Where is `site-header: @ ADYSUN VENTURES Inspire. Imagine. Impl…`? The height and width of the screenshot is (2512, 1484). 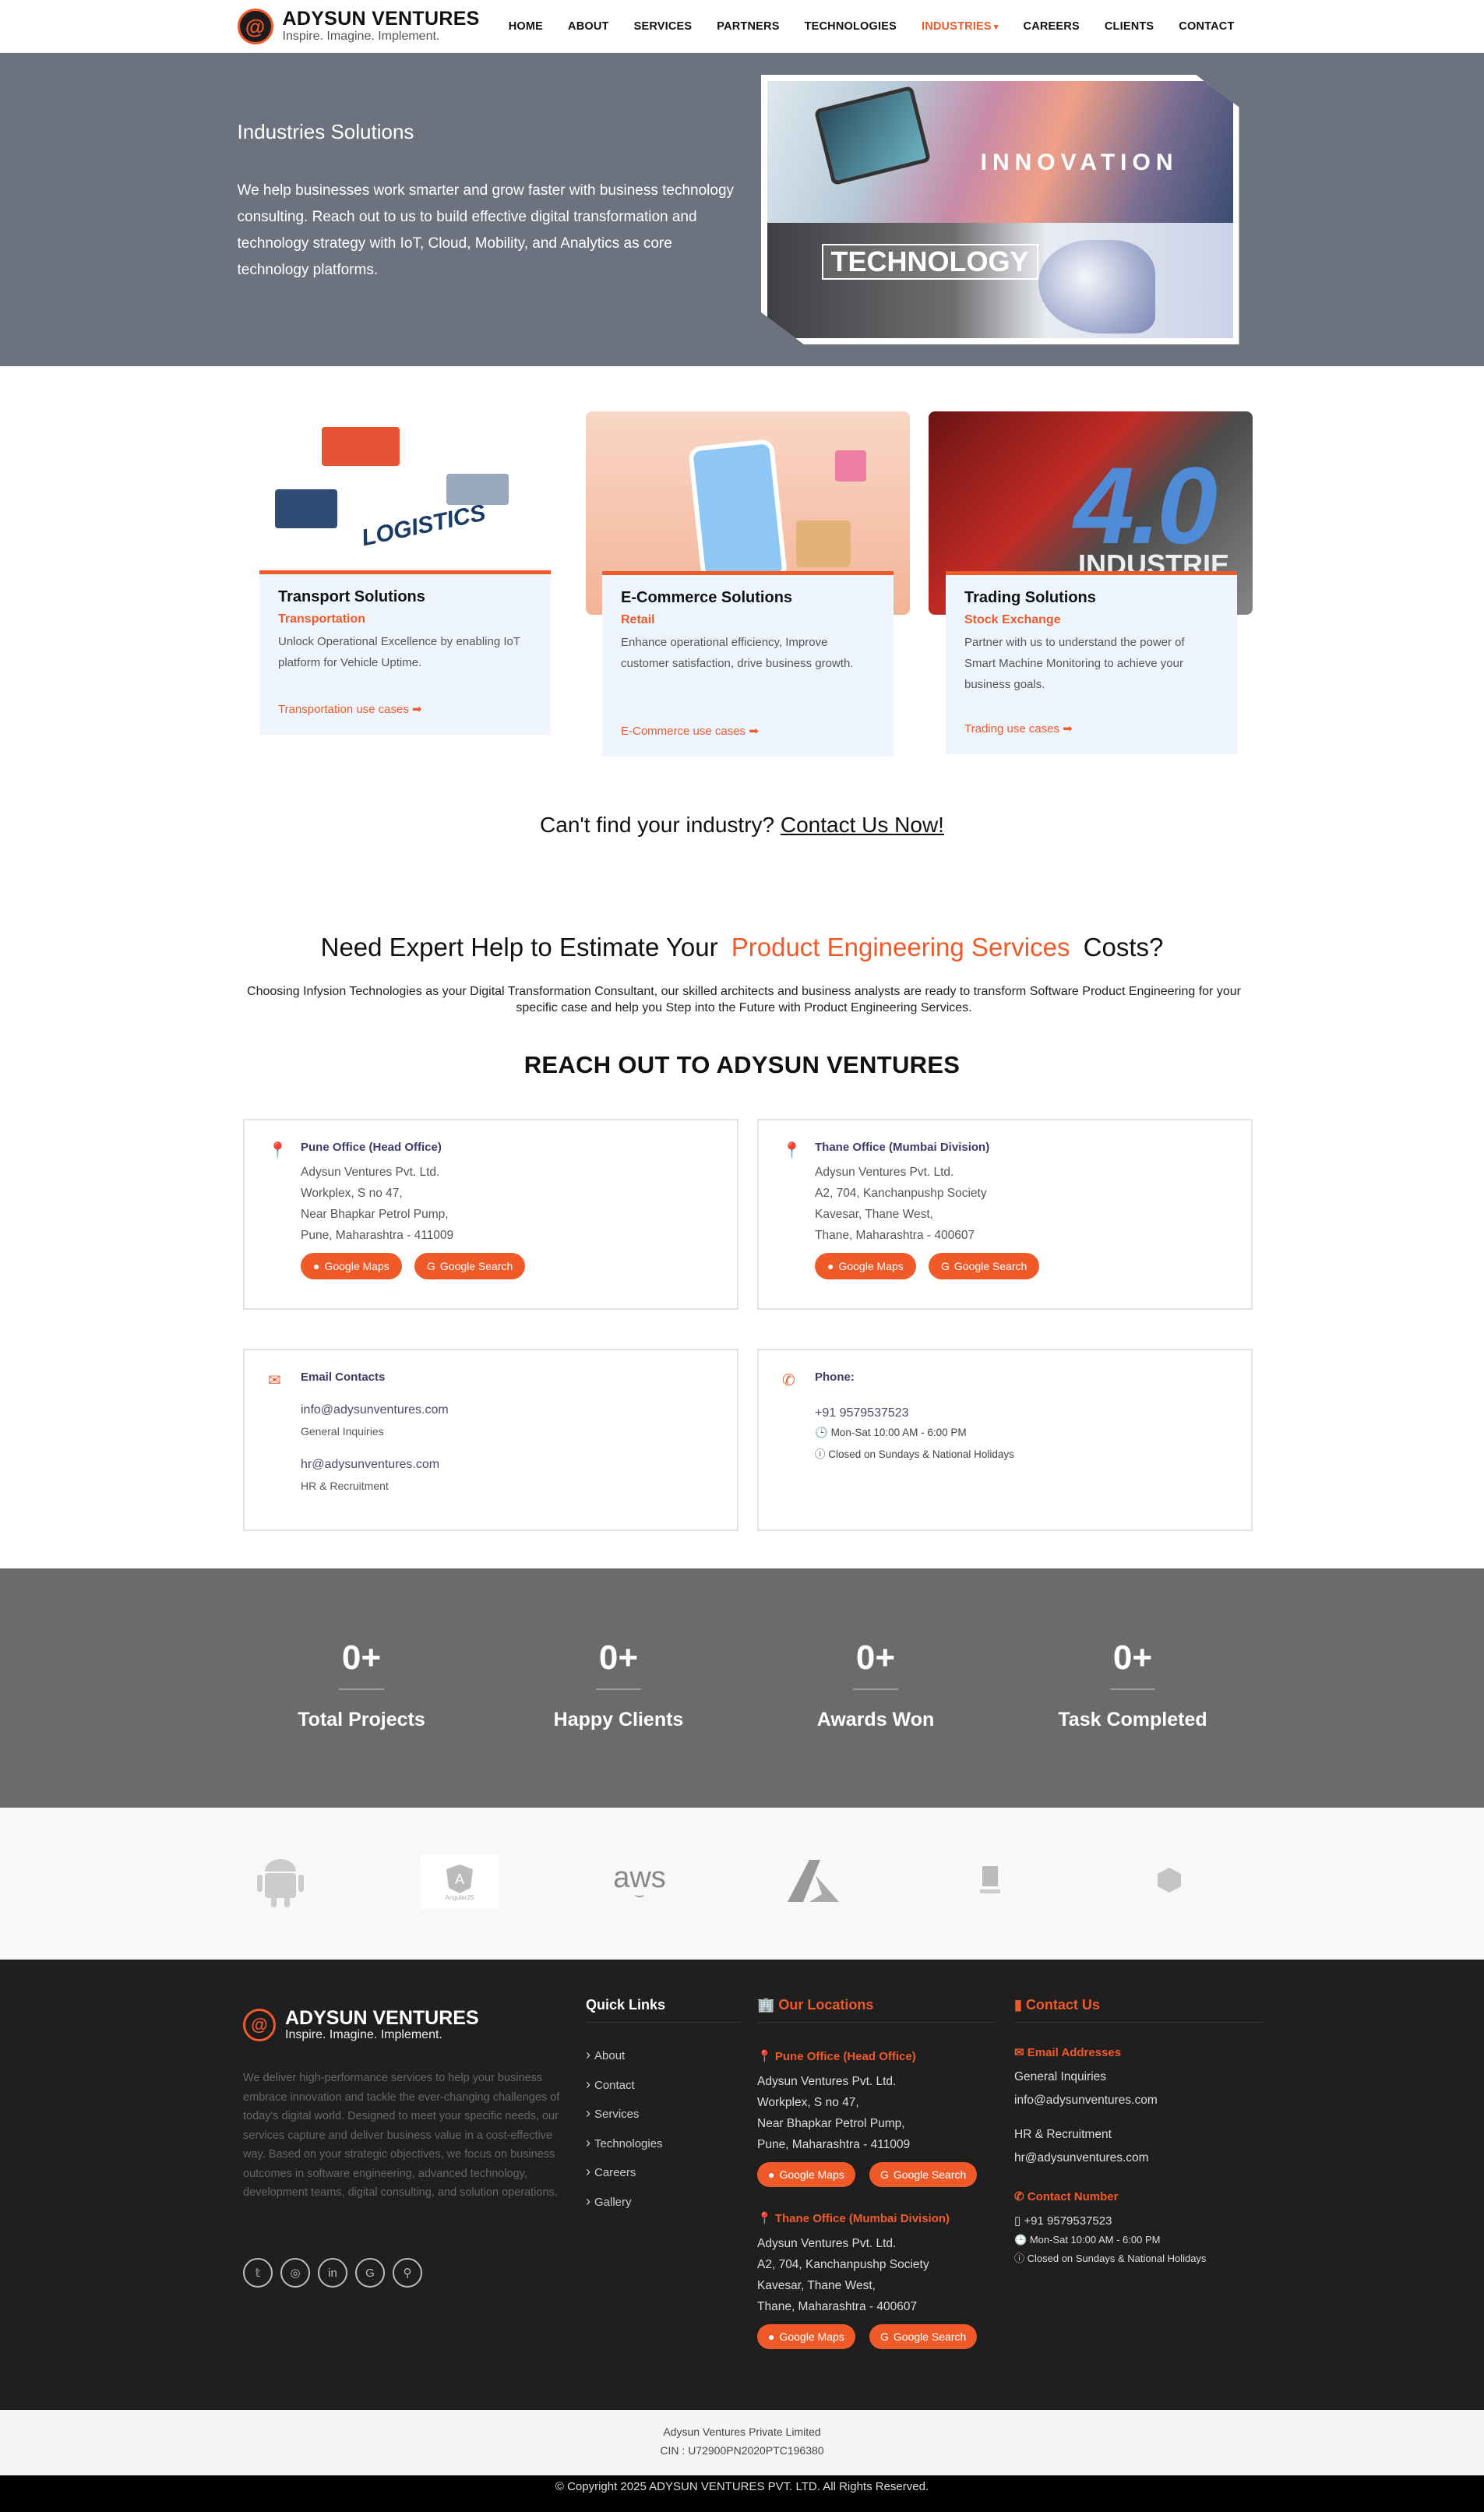
site-header: @ ADYSUN VENTURES Inspire. Imagine. Impl… is located at coordinates (742, 26).